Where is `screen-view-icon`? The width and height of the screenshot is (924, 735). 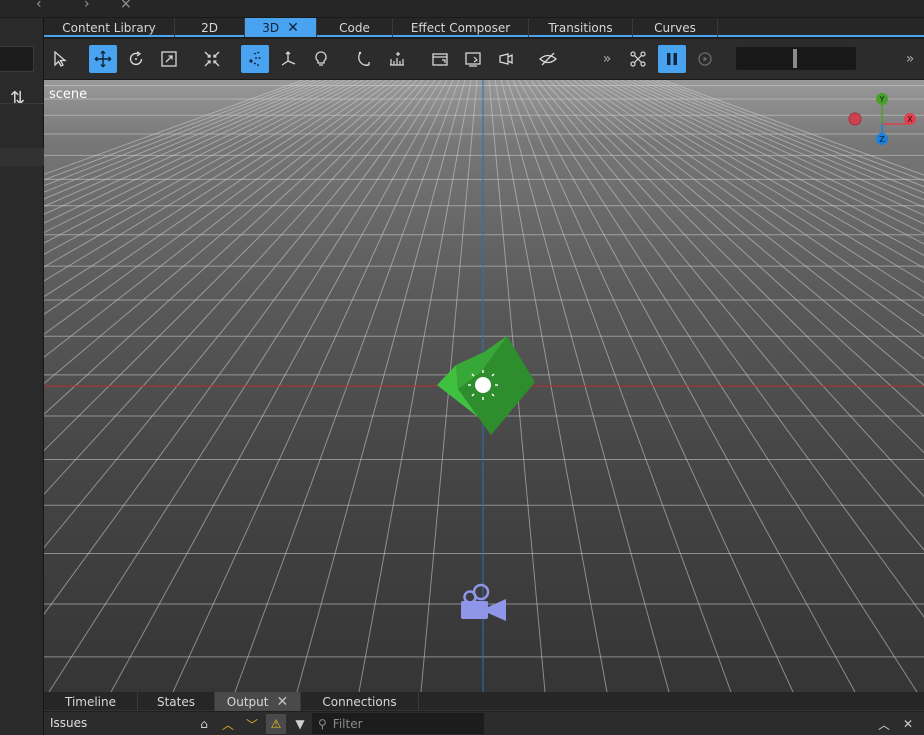 screen-view-icon is located at coordinates (473, 59).